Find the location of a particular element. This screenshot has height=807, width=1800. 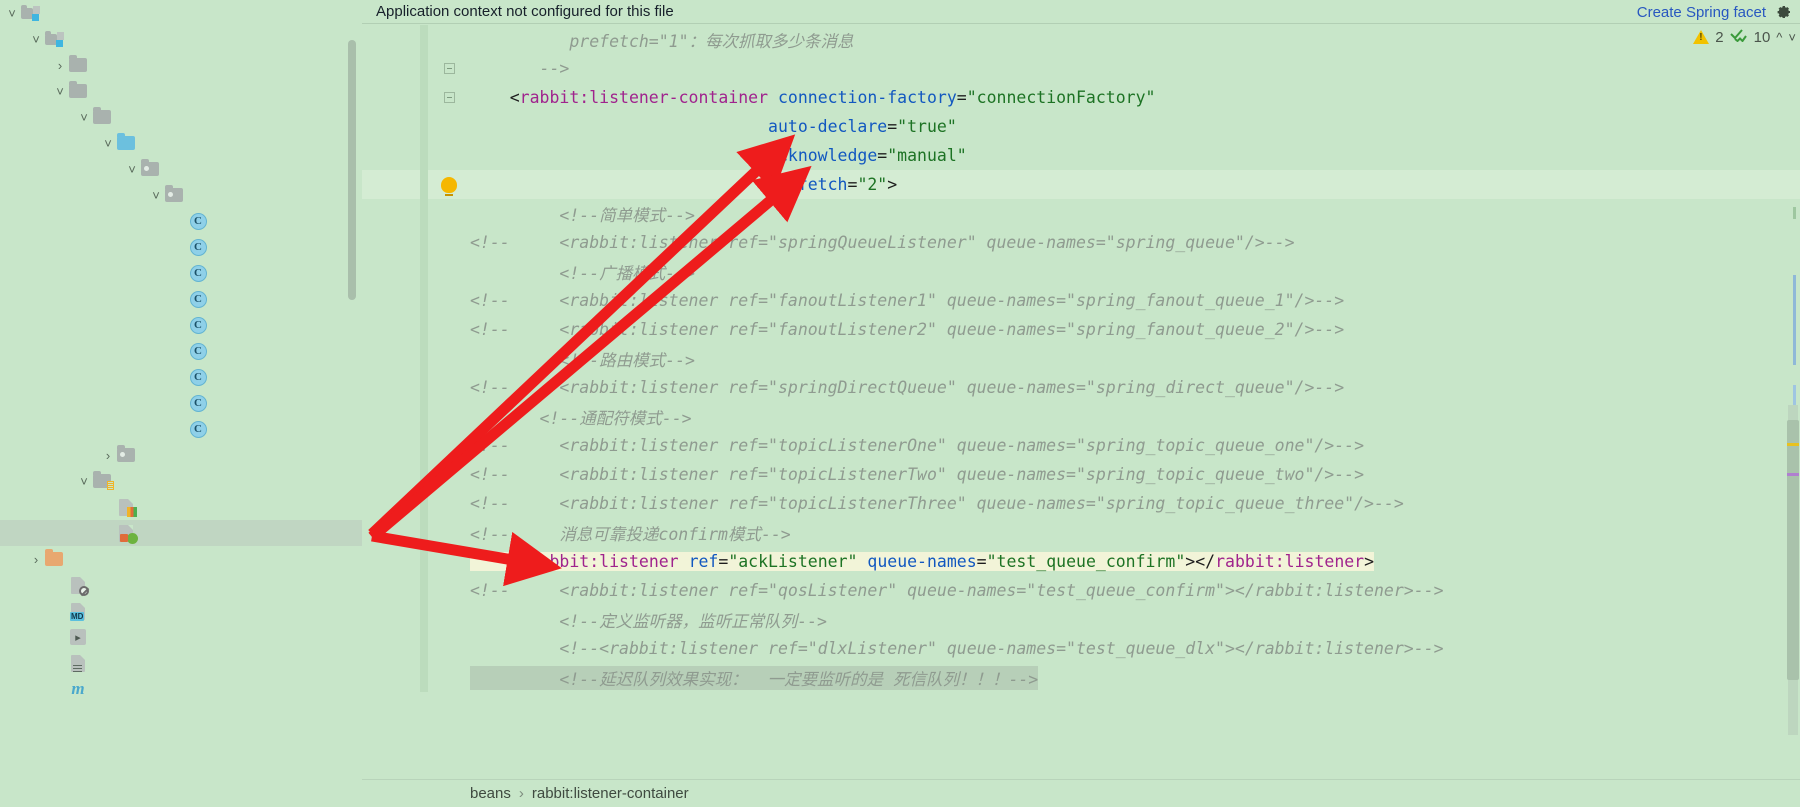

tree-item-listener: ˅ is located at coordinates (181, 195).